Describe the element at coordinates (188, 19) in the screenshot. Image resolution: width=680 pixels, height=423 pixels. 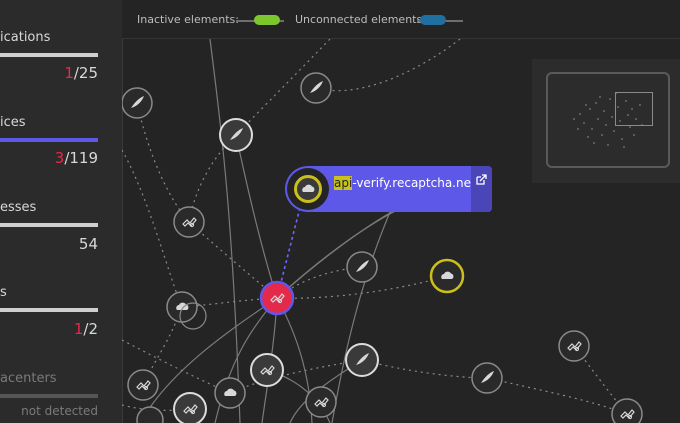
I see `inactive-elements-label: Inactive elements:` at that location.